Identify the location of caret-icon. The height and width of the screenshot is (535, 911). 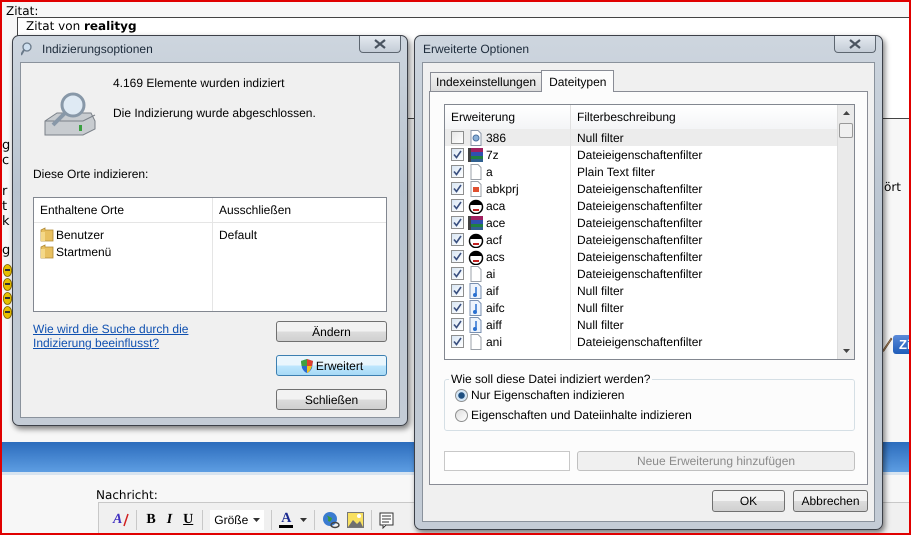
(304, 520).